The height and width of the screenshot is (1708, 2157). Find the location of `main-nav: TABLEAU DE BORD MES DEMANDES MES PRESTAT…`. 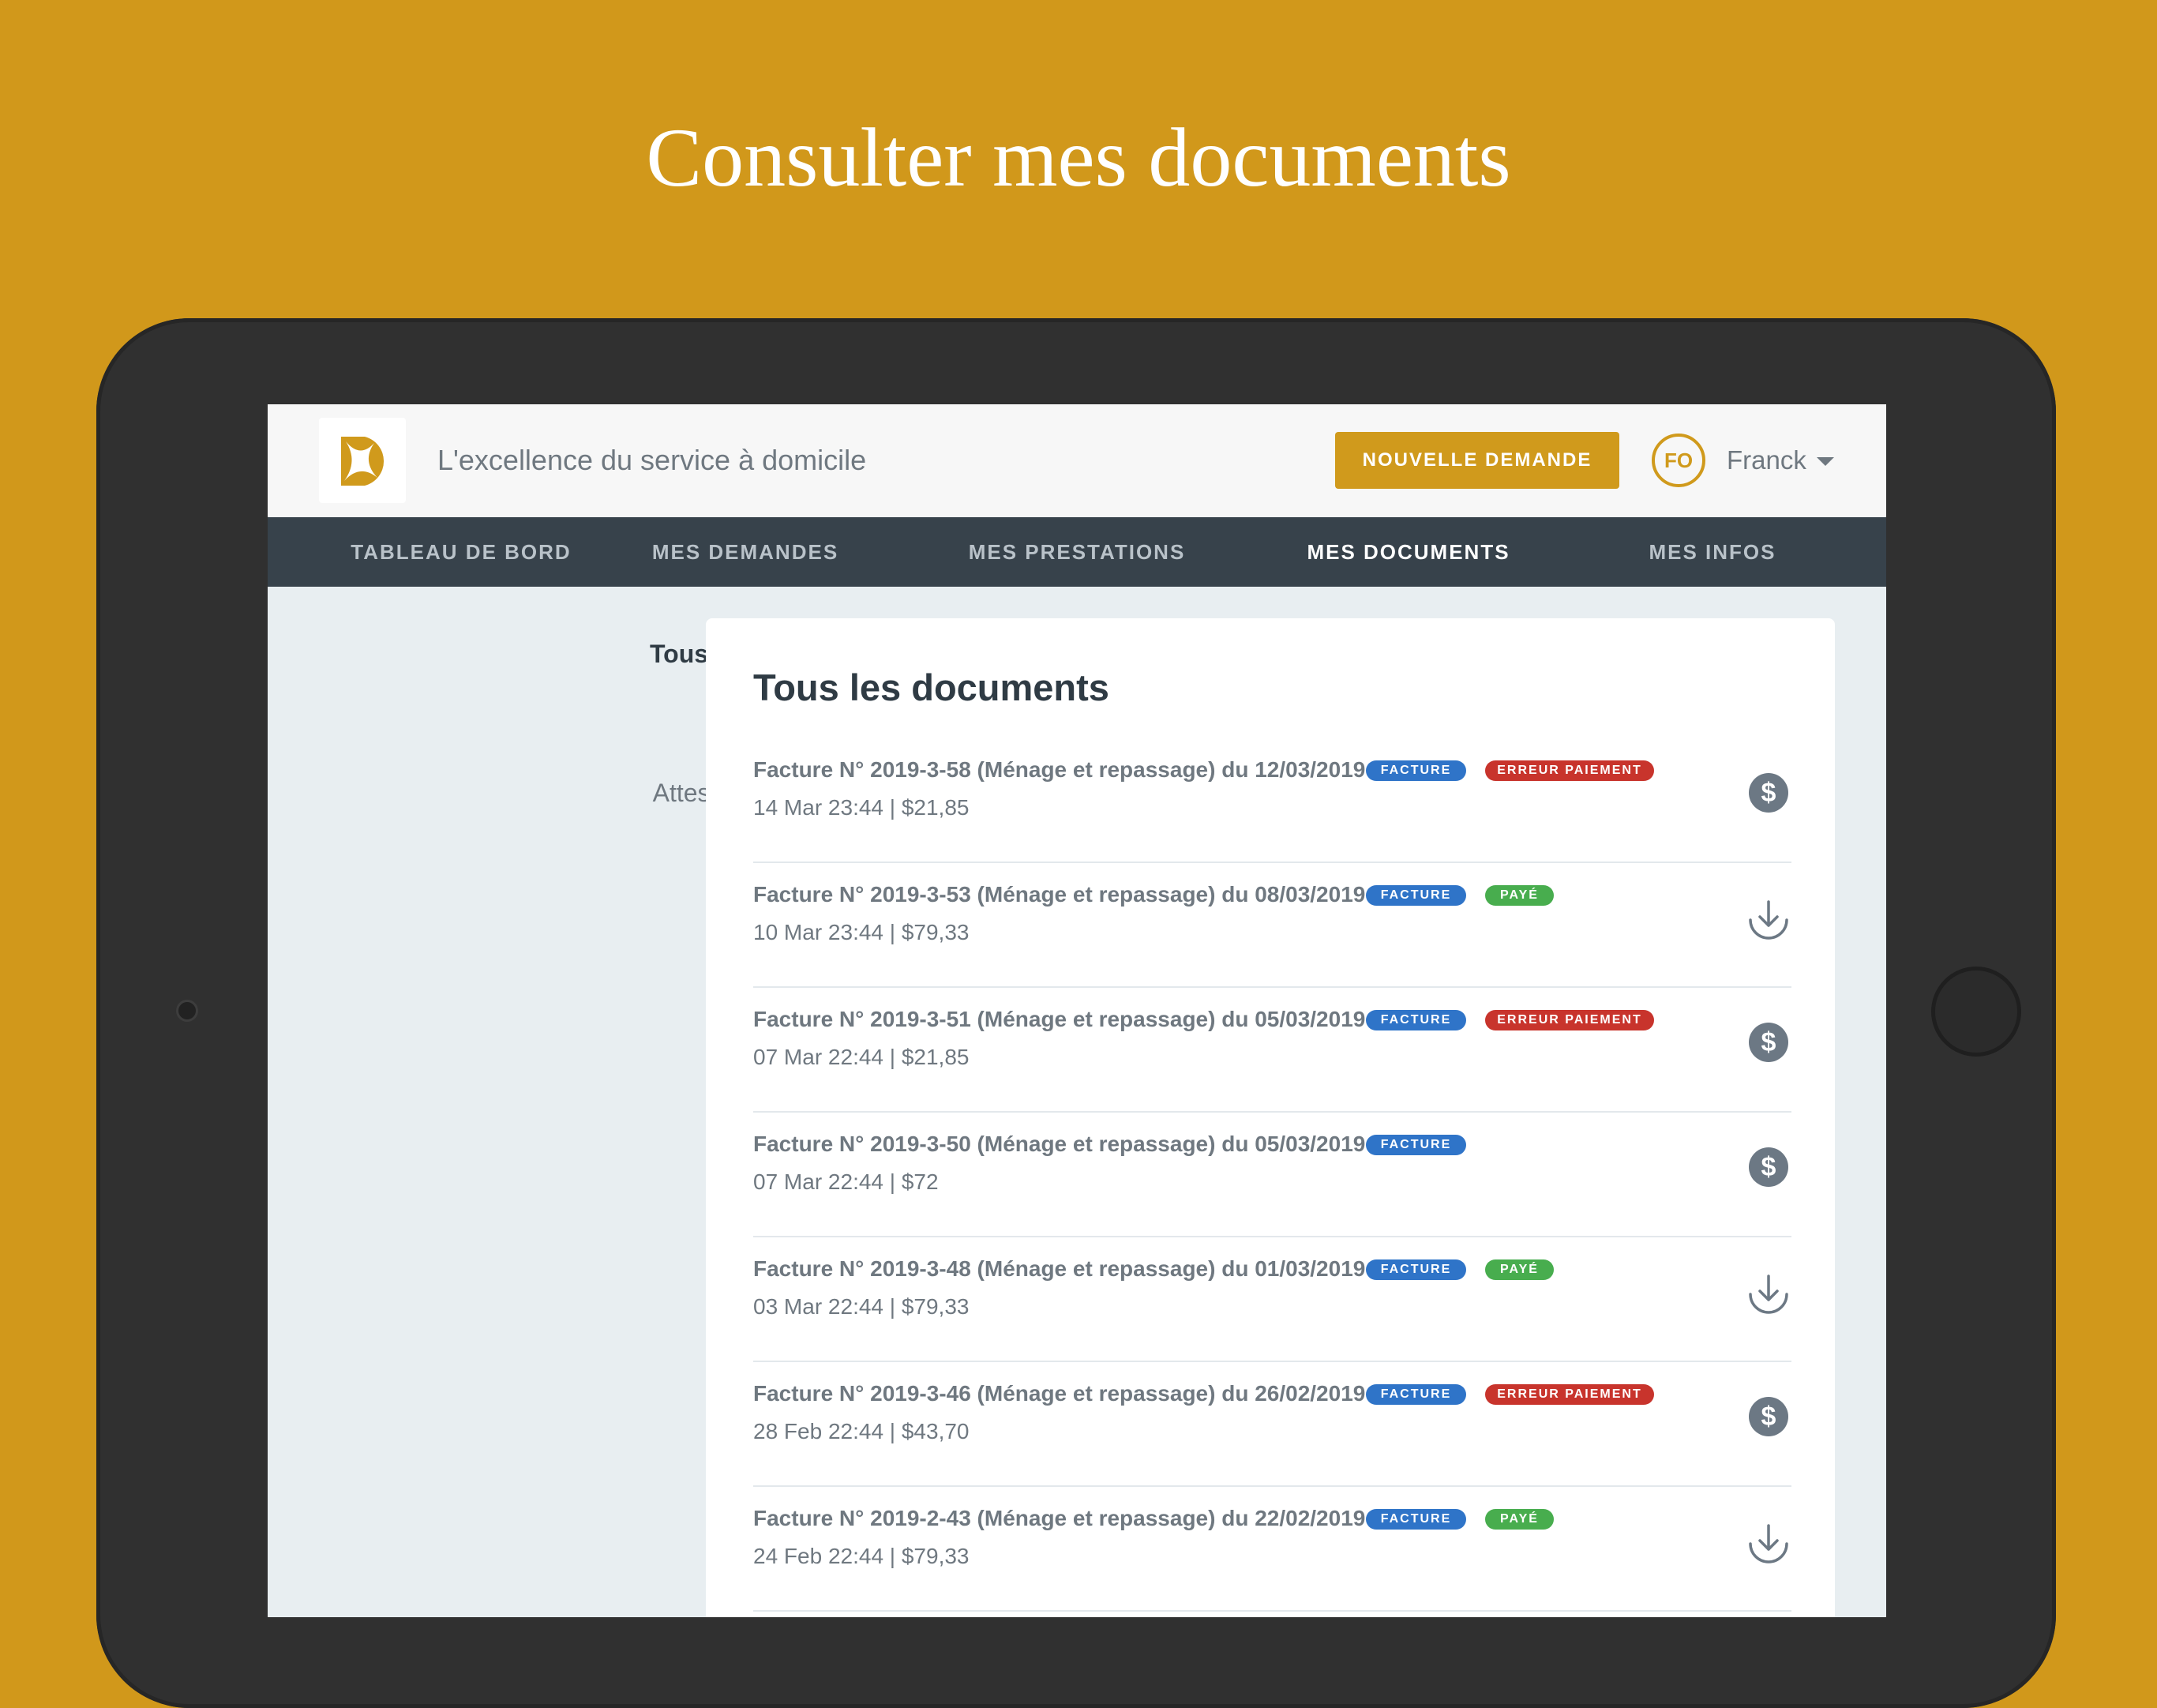

main-nav: TABLEAU DE BORD MES DEMANDES MES PRESTAT… is located at coordinates (1077, 552).